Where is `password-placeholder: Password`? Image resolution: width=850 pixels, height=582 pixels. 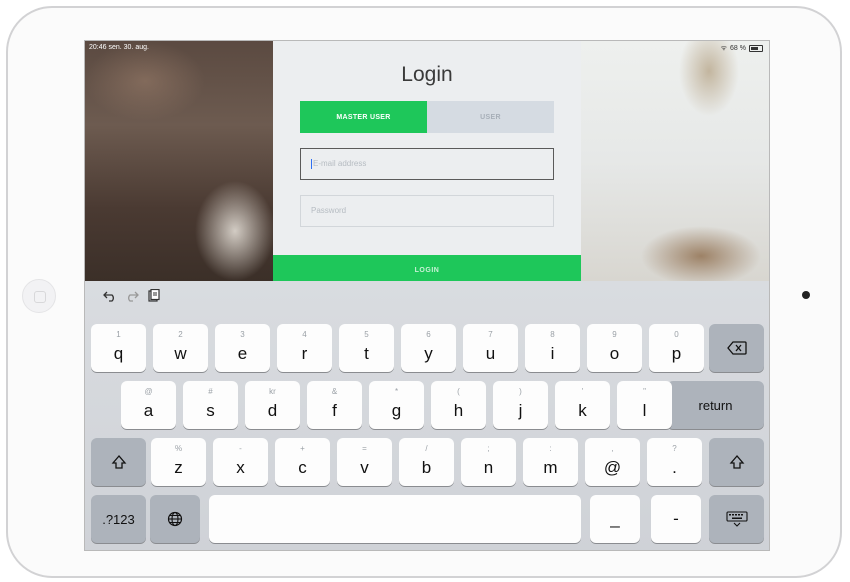 password-placeholder: Password is located at coordinates (329, 210).